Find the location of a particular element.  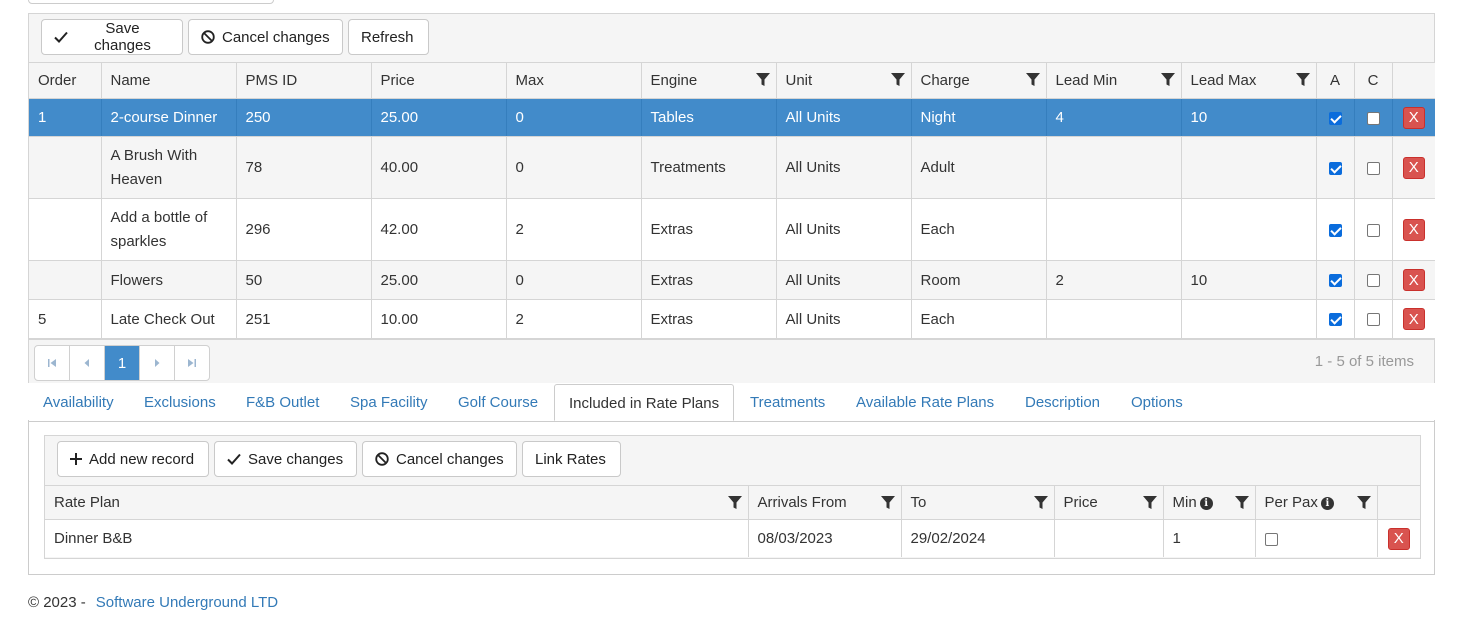

cell-engine: Tables is located at coordinates (709, 117).